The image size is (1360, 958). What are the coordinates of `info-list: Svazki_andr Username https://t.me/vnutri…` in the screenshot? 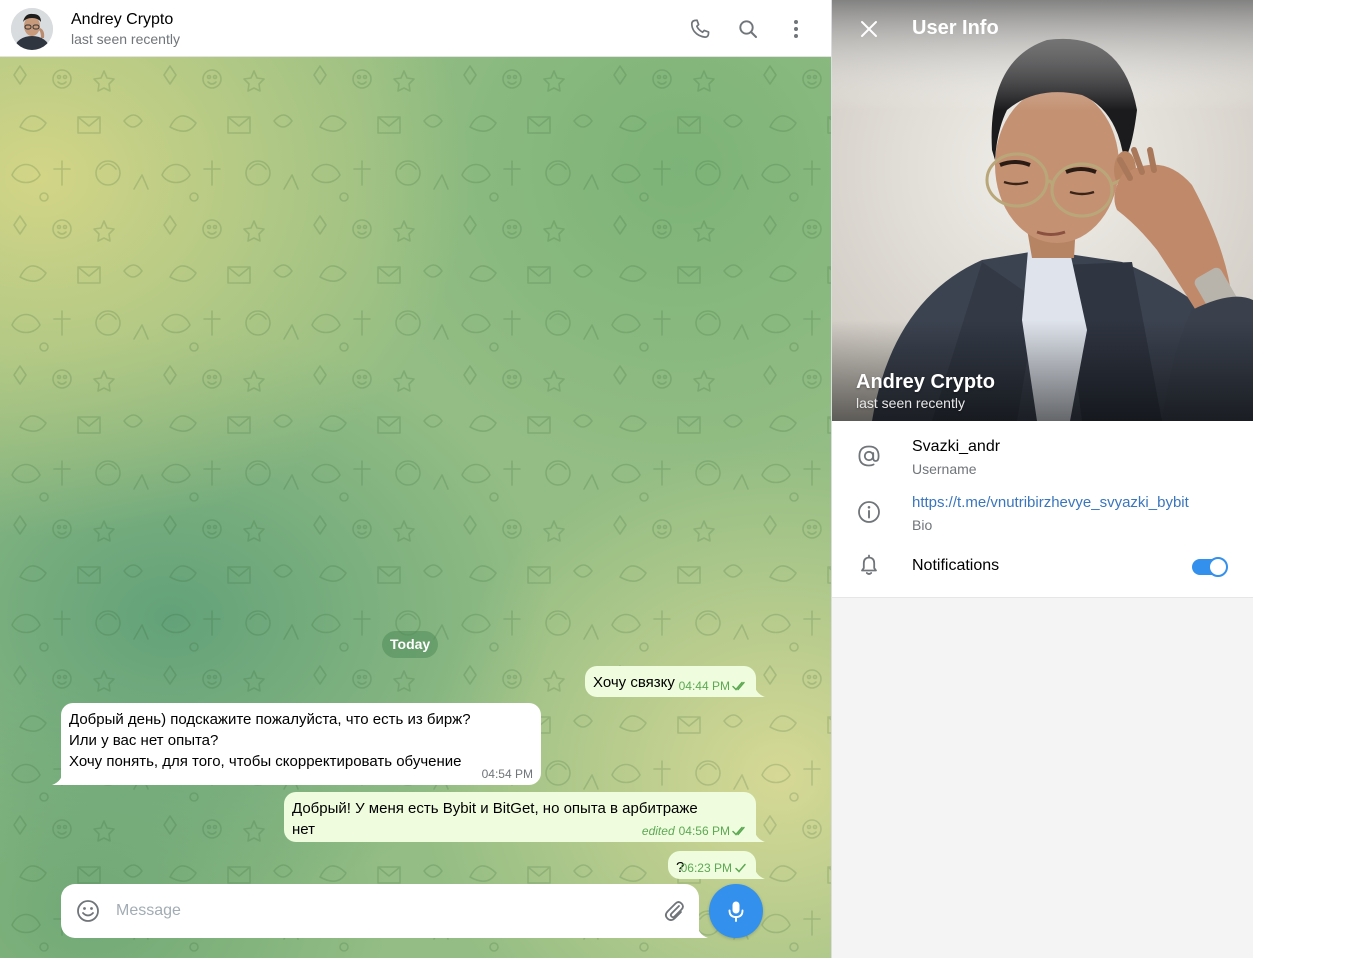 It's located at (1042, 509).